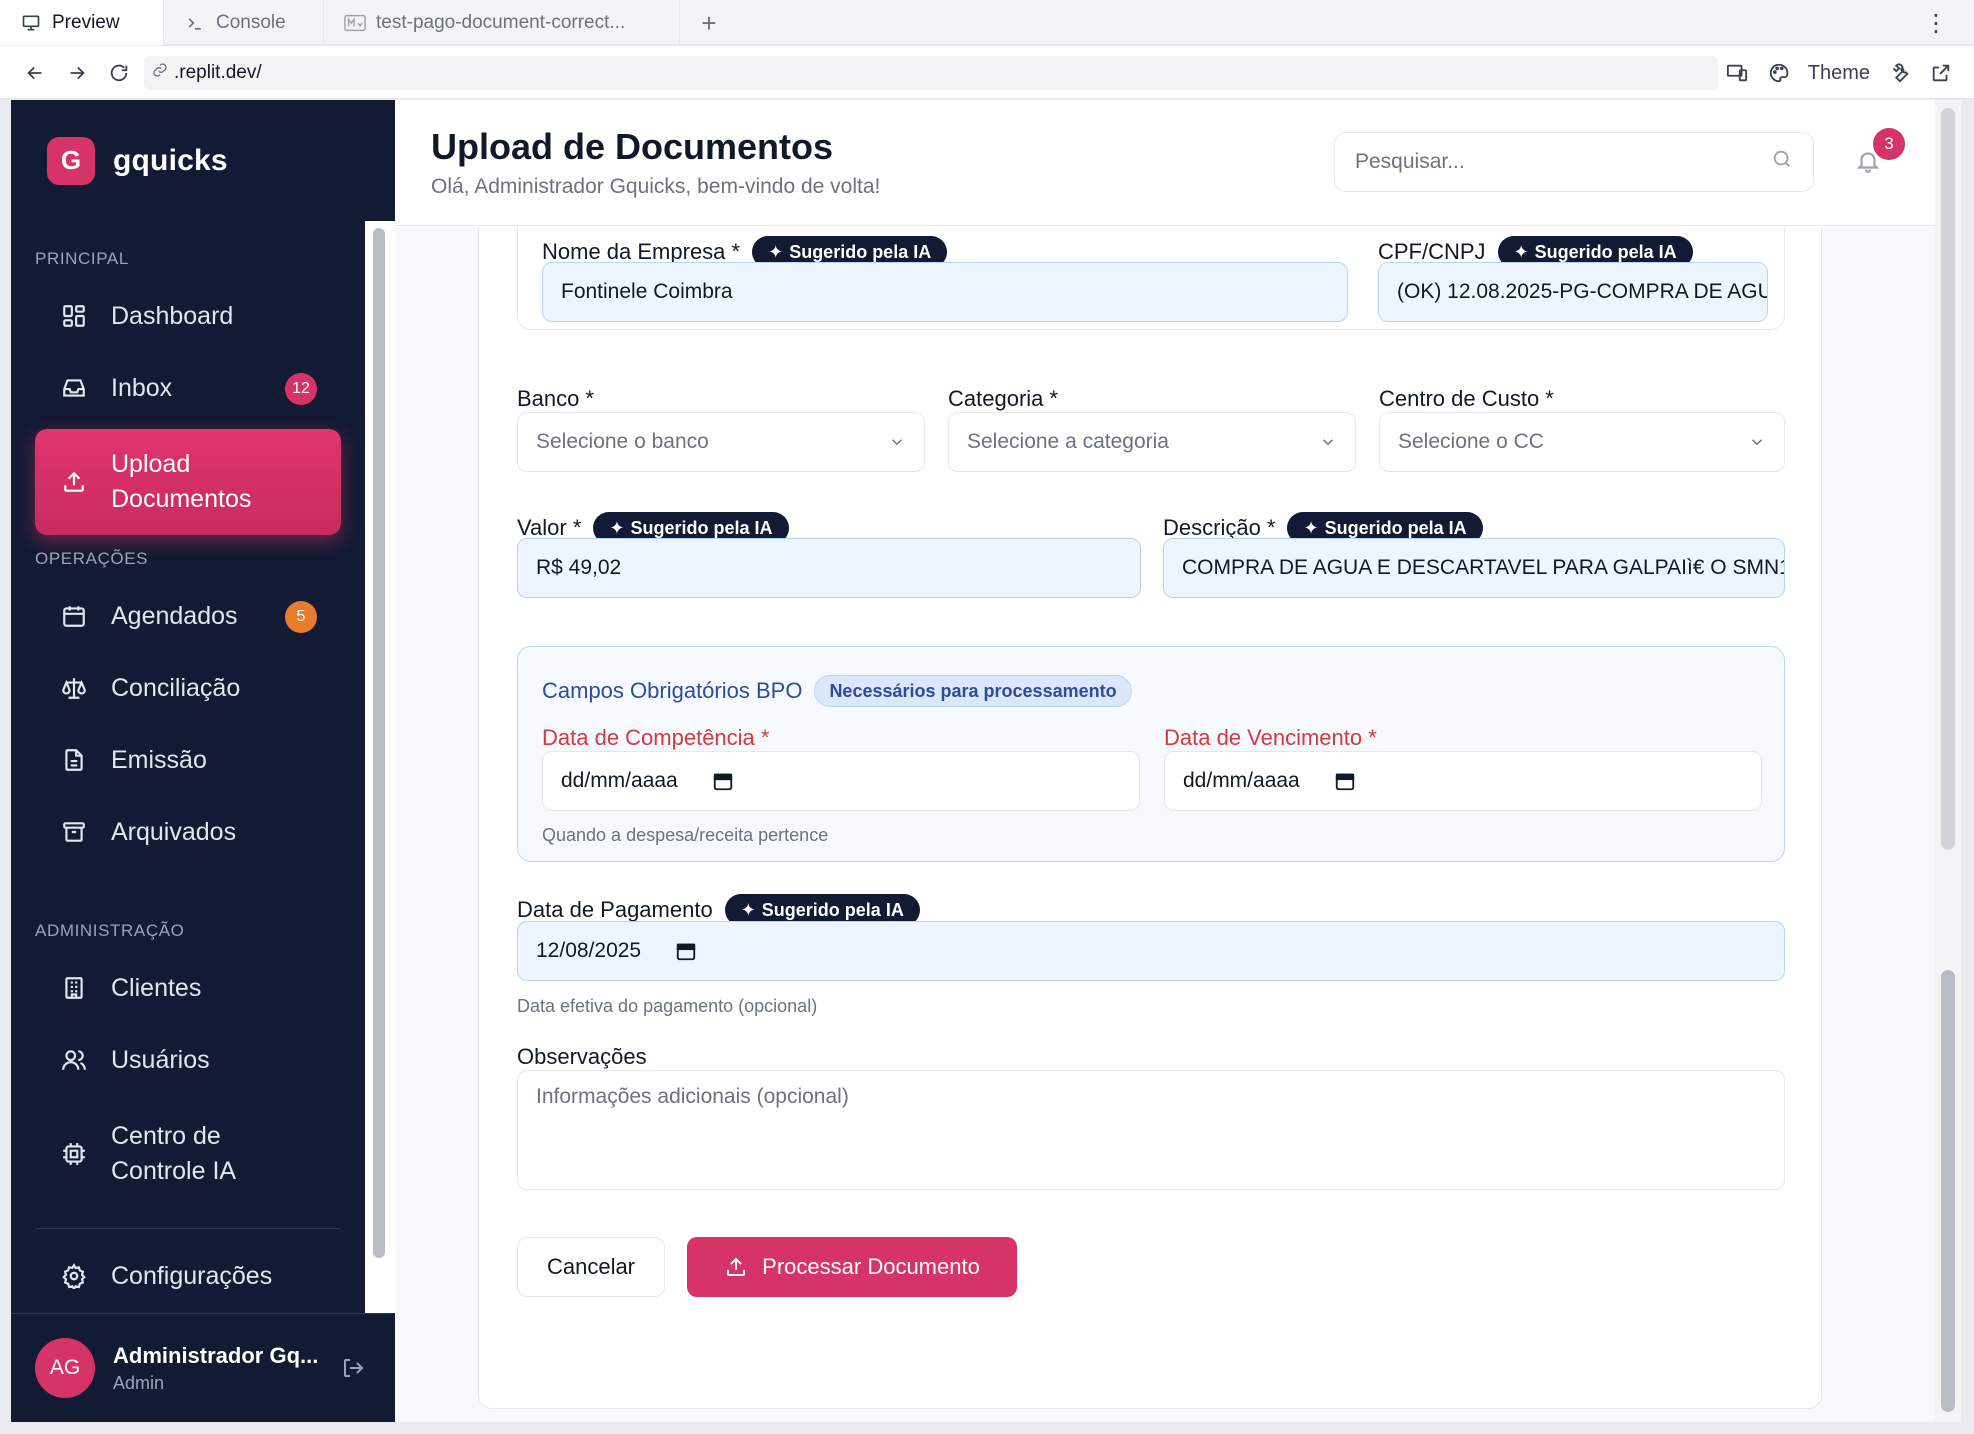 The image size is (1974, 1434). Describe the element at coordinates (355, 23) in the screenshot. I see `markdown-file-icon` at that location.